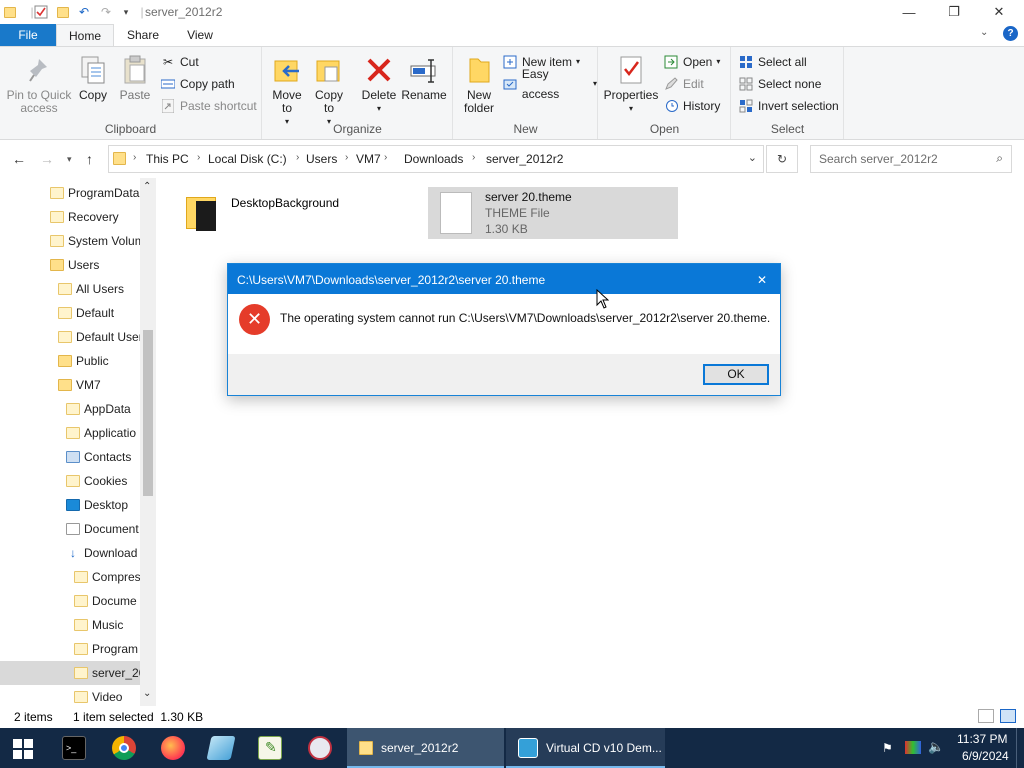 The image size is (1024, 768). Describe the element at coordinates (119, 673) in the screenshot. I see `tree-item-label: server_20` at that location.